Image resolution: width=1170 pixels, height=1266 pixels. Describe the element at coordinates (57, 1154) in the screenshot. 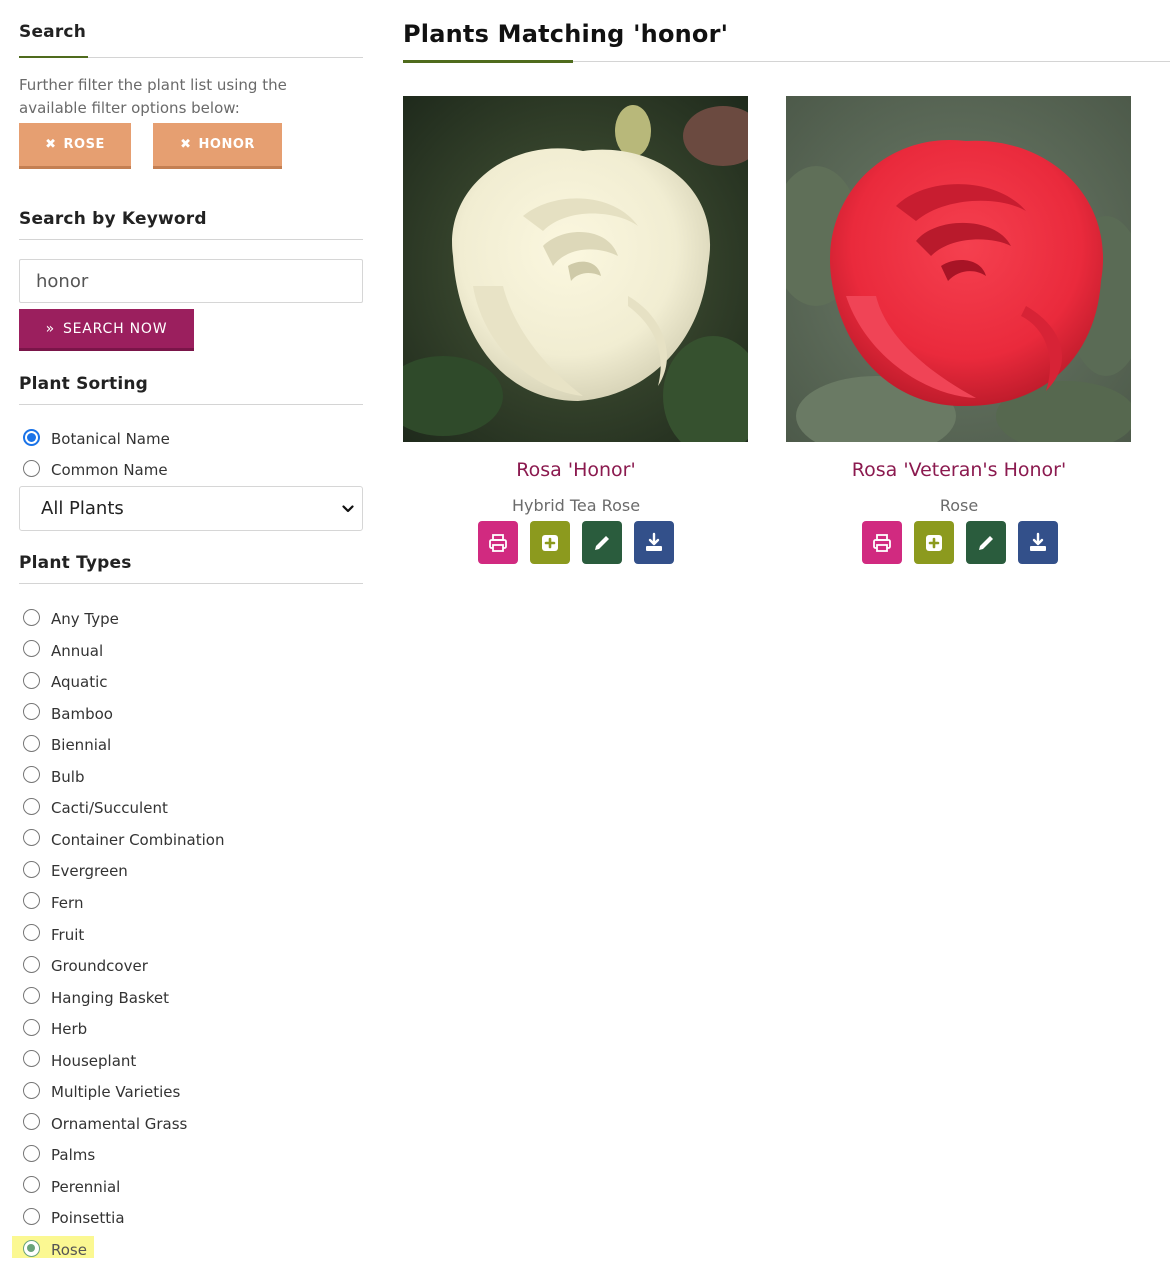

I see `plant-type-radio-palms: Palms` at that location.